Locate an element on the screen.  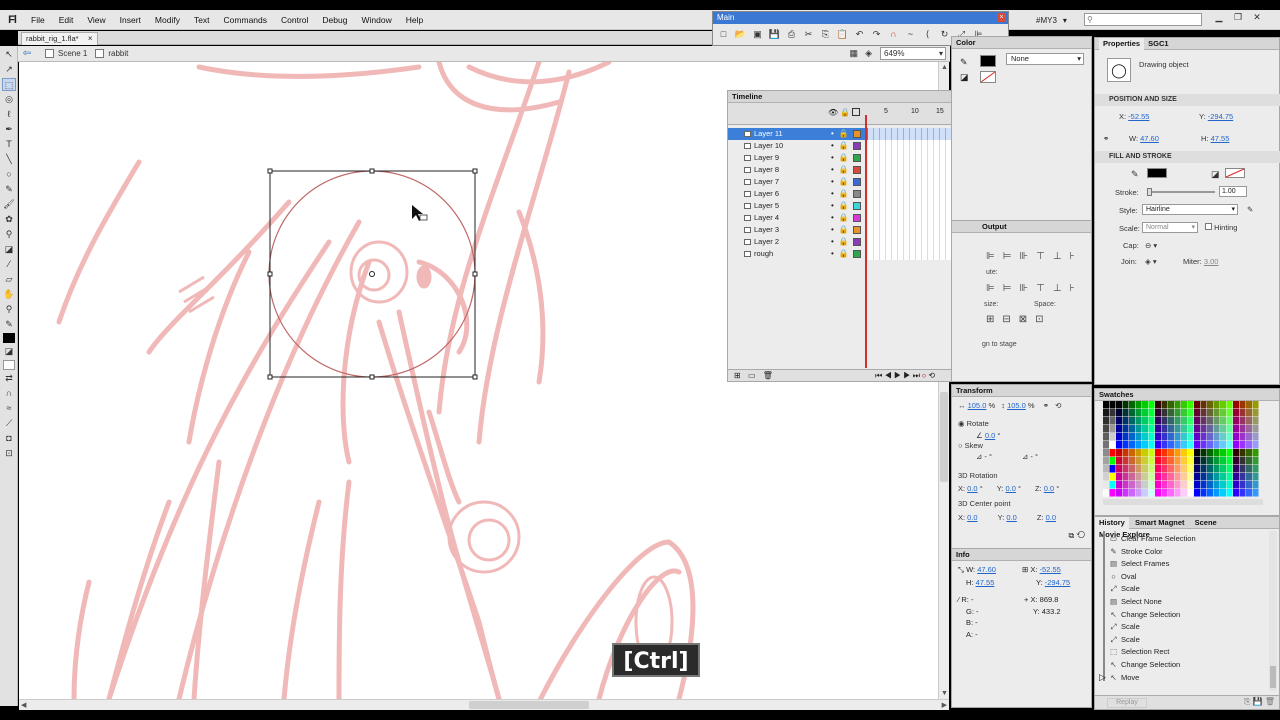
smooth-icon: ≈ is located at coordinates (9, 408).